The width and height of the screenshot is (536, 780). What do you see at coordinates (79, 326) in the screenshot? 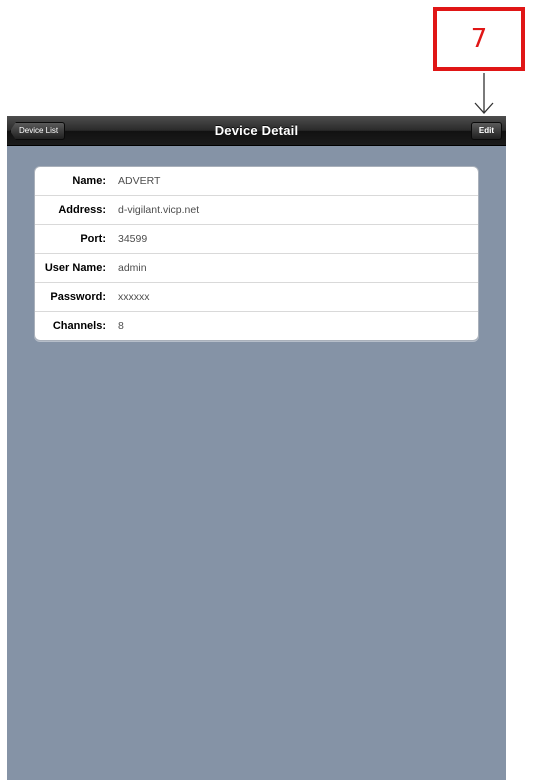
I see `row-label: Channels:` at bounding box center [79, 326].